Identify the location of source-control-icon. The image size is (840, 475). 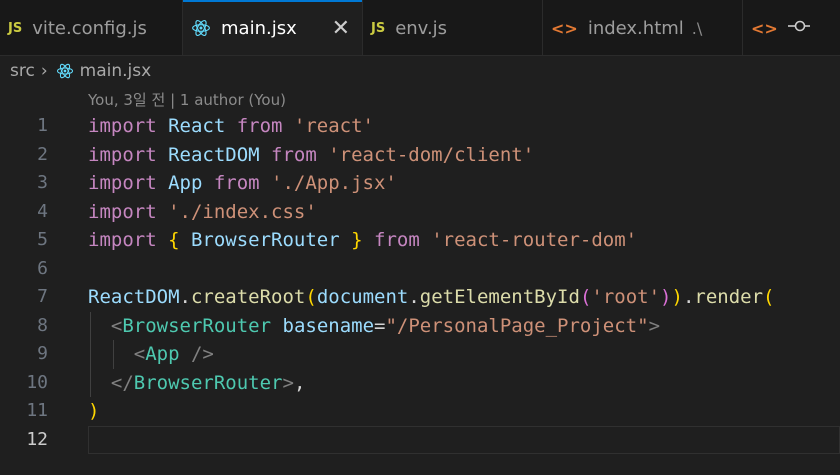
(798, 28).